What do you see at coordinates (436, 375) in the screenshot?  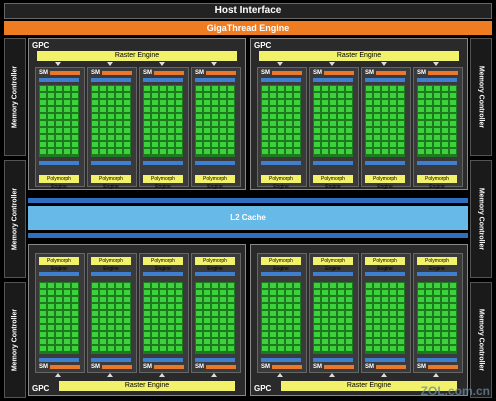 I see `arrow-icon` at bounding box center [436, 375].